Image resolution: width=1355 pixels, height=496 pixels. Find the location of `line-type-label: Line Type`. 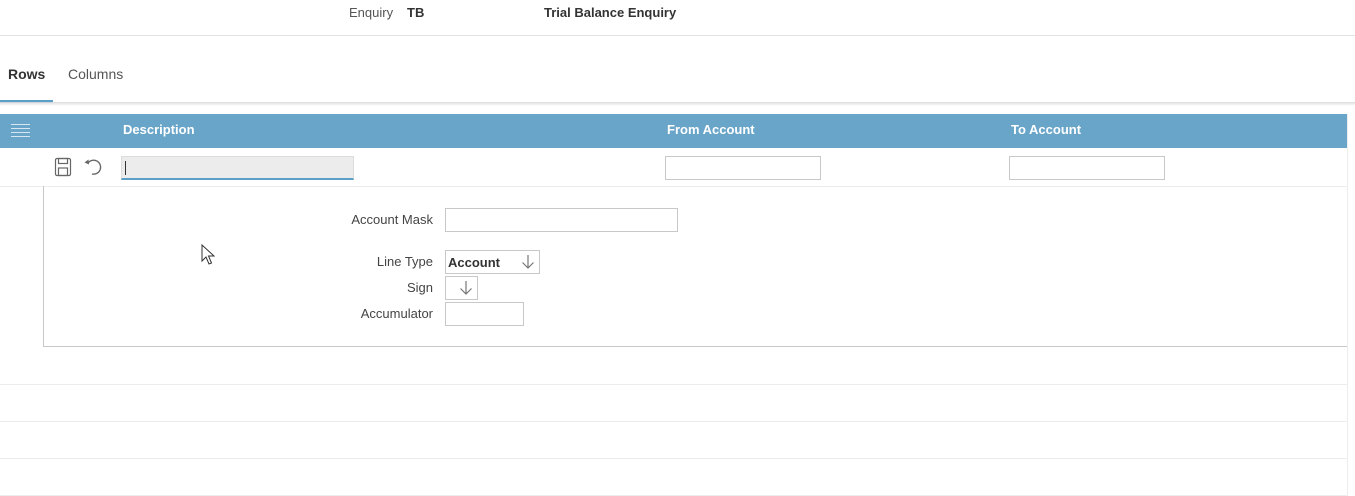

line-type-label: Line Type is located at coordinates (404, 261).